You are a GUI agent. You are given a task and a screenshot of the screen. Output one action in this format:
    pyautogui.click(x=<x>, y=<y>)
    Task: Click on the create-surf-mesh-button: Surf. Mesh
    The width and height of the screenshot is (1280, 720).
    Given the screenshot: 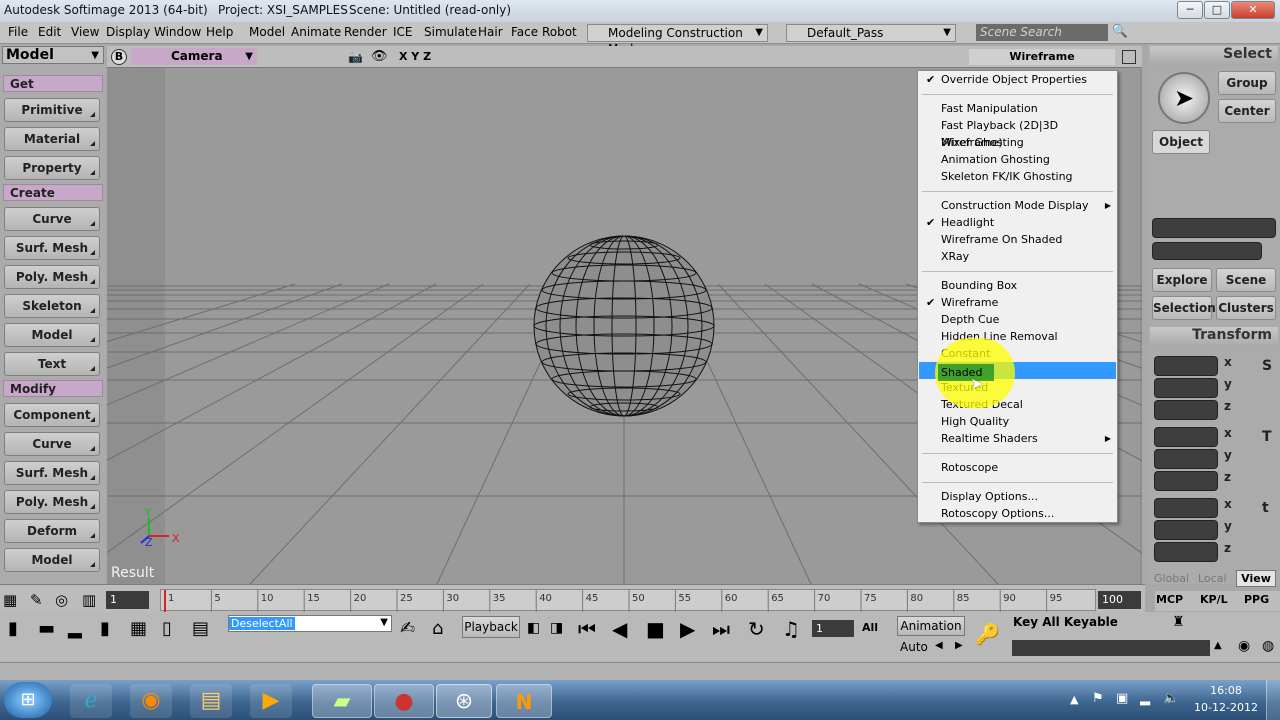 What is the action you would take?
    pyautogui.click(x=52, y=248)
    